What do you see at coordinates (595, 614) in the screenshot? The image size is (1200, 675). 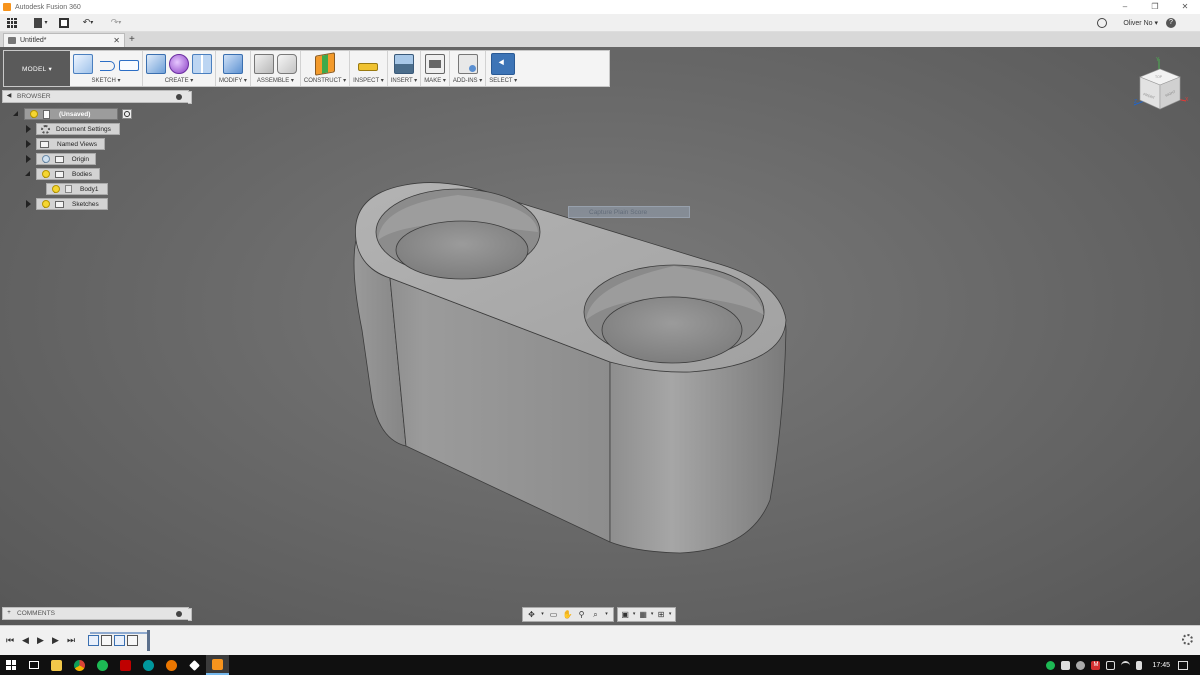 I see `fit-icon: ⌕` at bounding box center [595, 614].